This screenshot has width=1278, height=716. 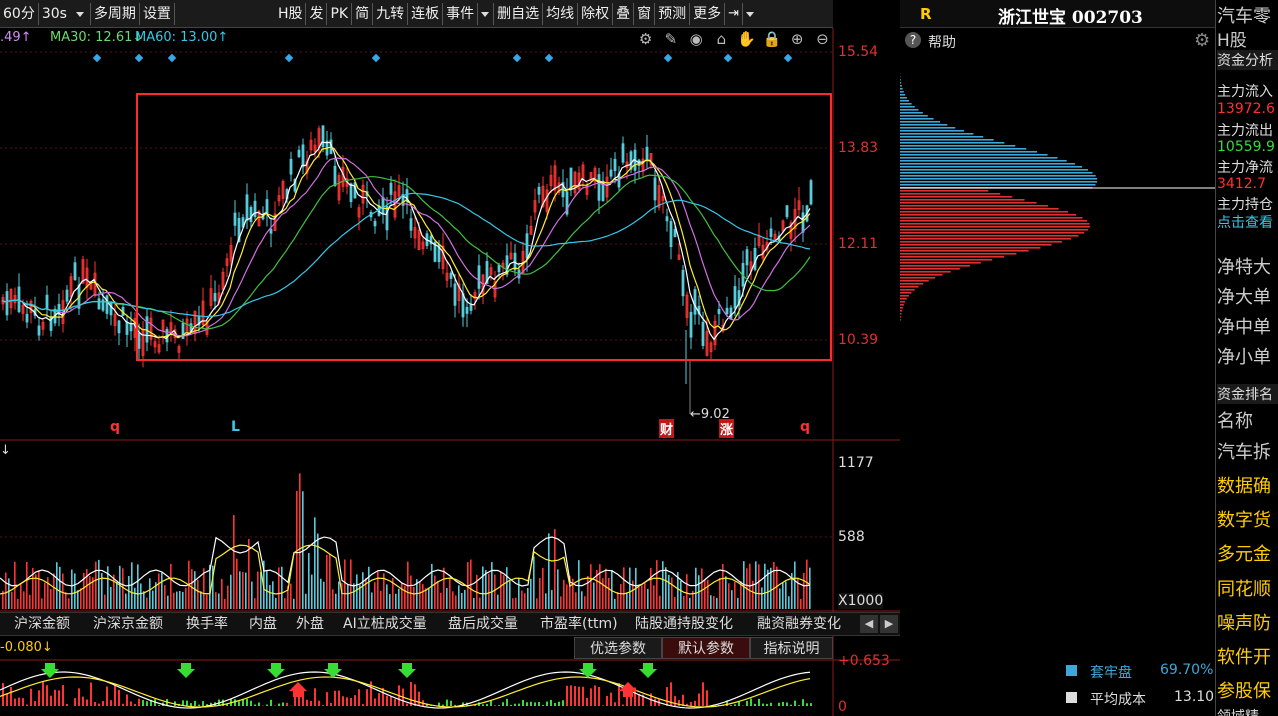 What do you see at coordinates (869, 624) in the screenshot?
I see `tab-left-arrow-icon: ◀` at bounding box center [869, 624].